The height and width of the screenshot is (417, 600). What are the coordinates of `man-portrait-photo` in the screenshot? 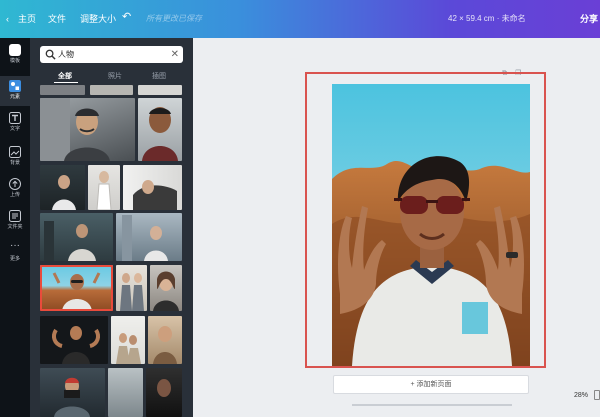 It's located at (160, 134).